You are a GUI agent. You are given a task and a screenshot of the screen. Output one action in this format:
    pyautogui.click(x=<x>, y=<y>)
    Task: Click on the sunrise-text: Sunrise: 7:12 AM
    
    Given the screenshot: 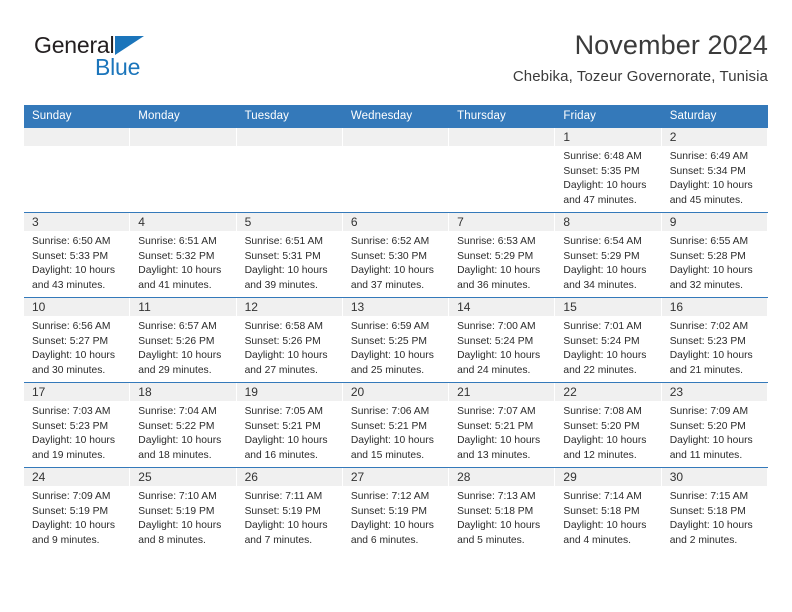 What is the action you would take?
    pyautogui.click(x=390, y=496)
    